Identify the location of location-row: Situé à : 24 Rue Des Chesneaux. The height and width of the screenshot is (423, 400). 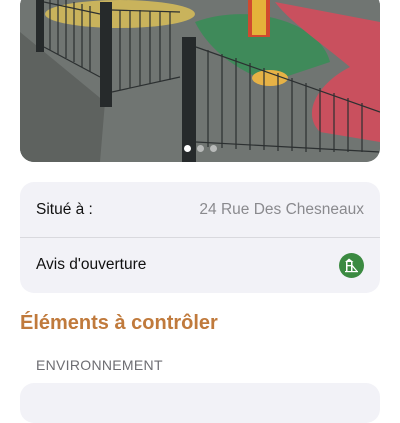
(200, 209).